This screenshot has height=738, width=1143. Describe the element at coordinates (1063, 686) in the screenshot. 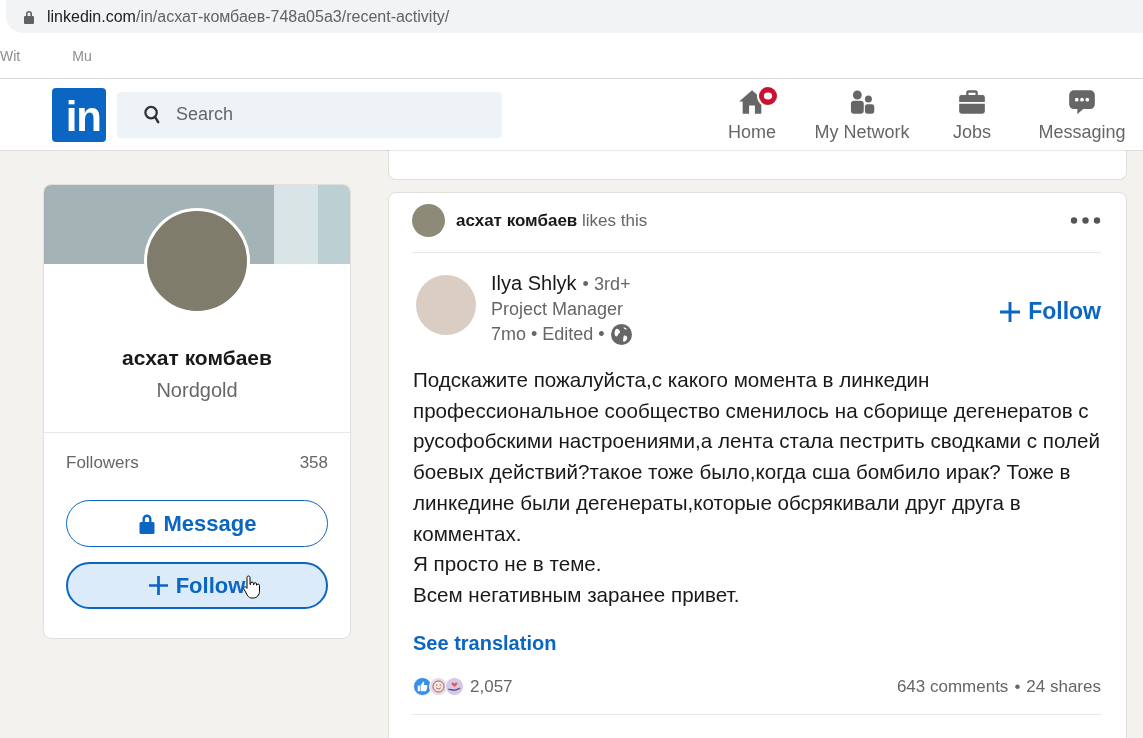

I see `shares-link: 24 shares` at that location.